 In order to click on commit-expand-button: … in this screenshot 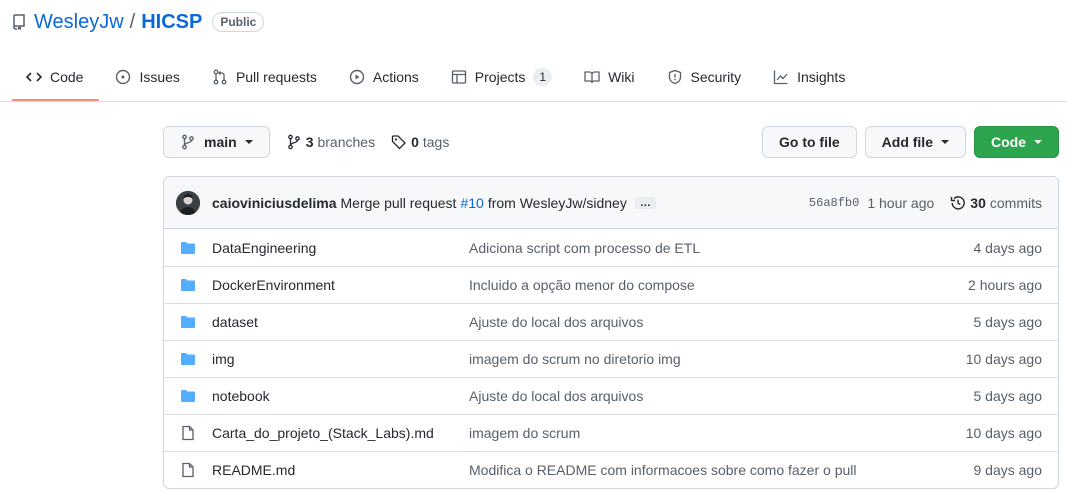, I will do `click(645, 202)`.